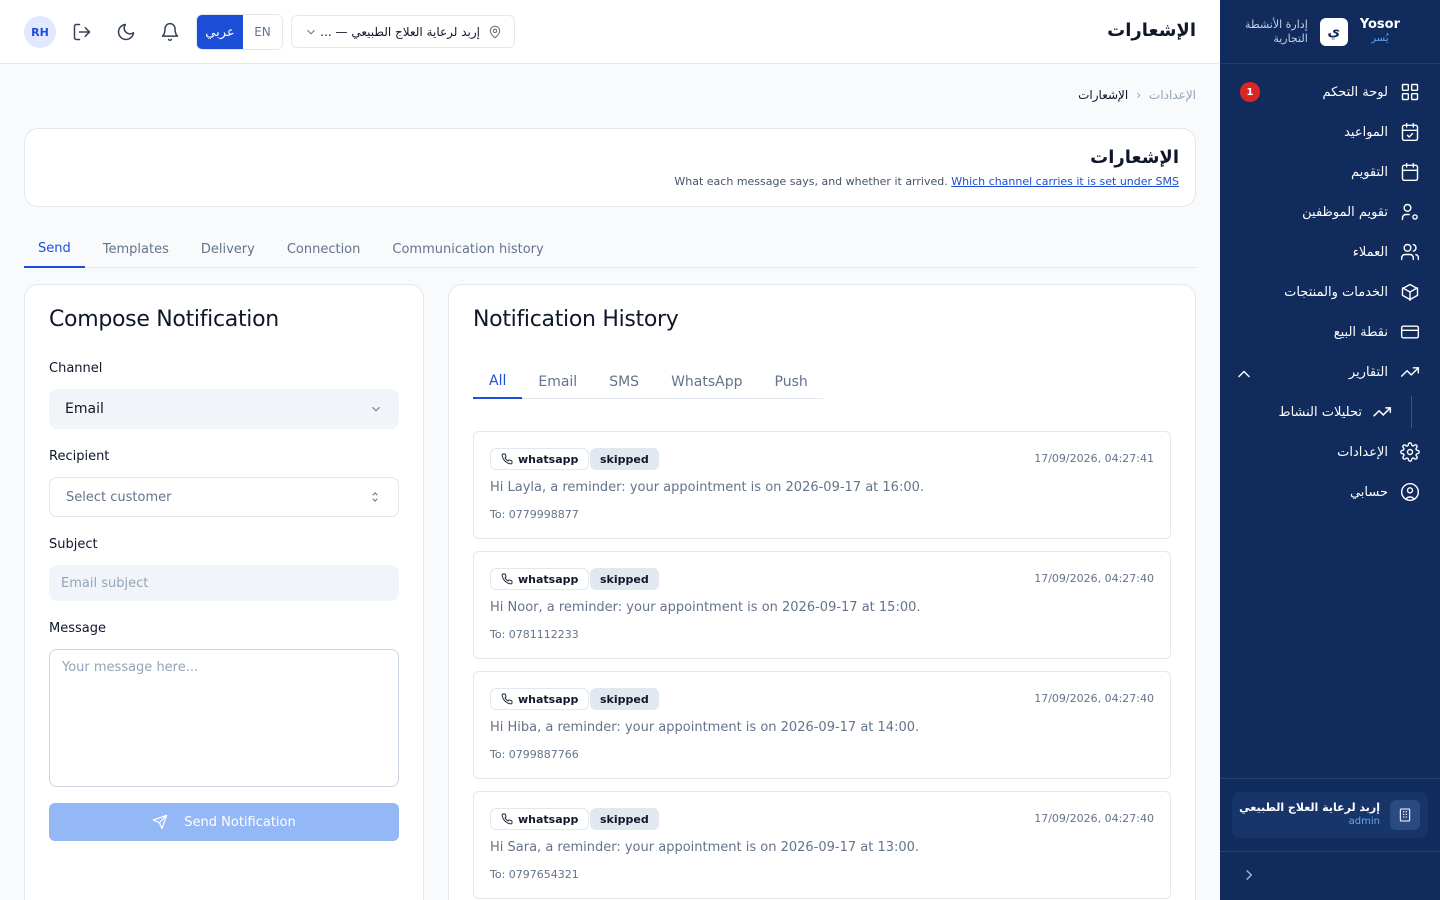 The width and height of the screenshot is (1440, 900). Describe the element at coordinates (1366, 132) in the screenshot. I see `sidebar-item-label: المواعيد` at that location.